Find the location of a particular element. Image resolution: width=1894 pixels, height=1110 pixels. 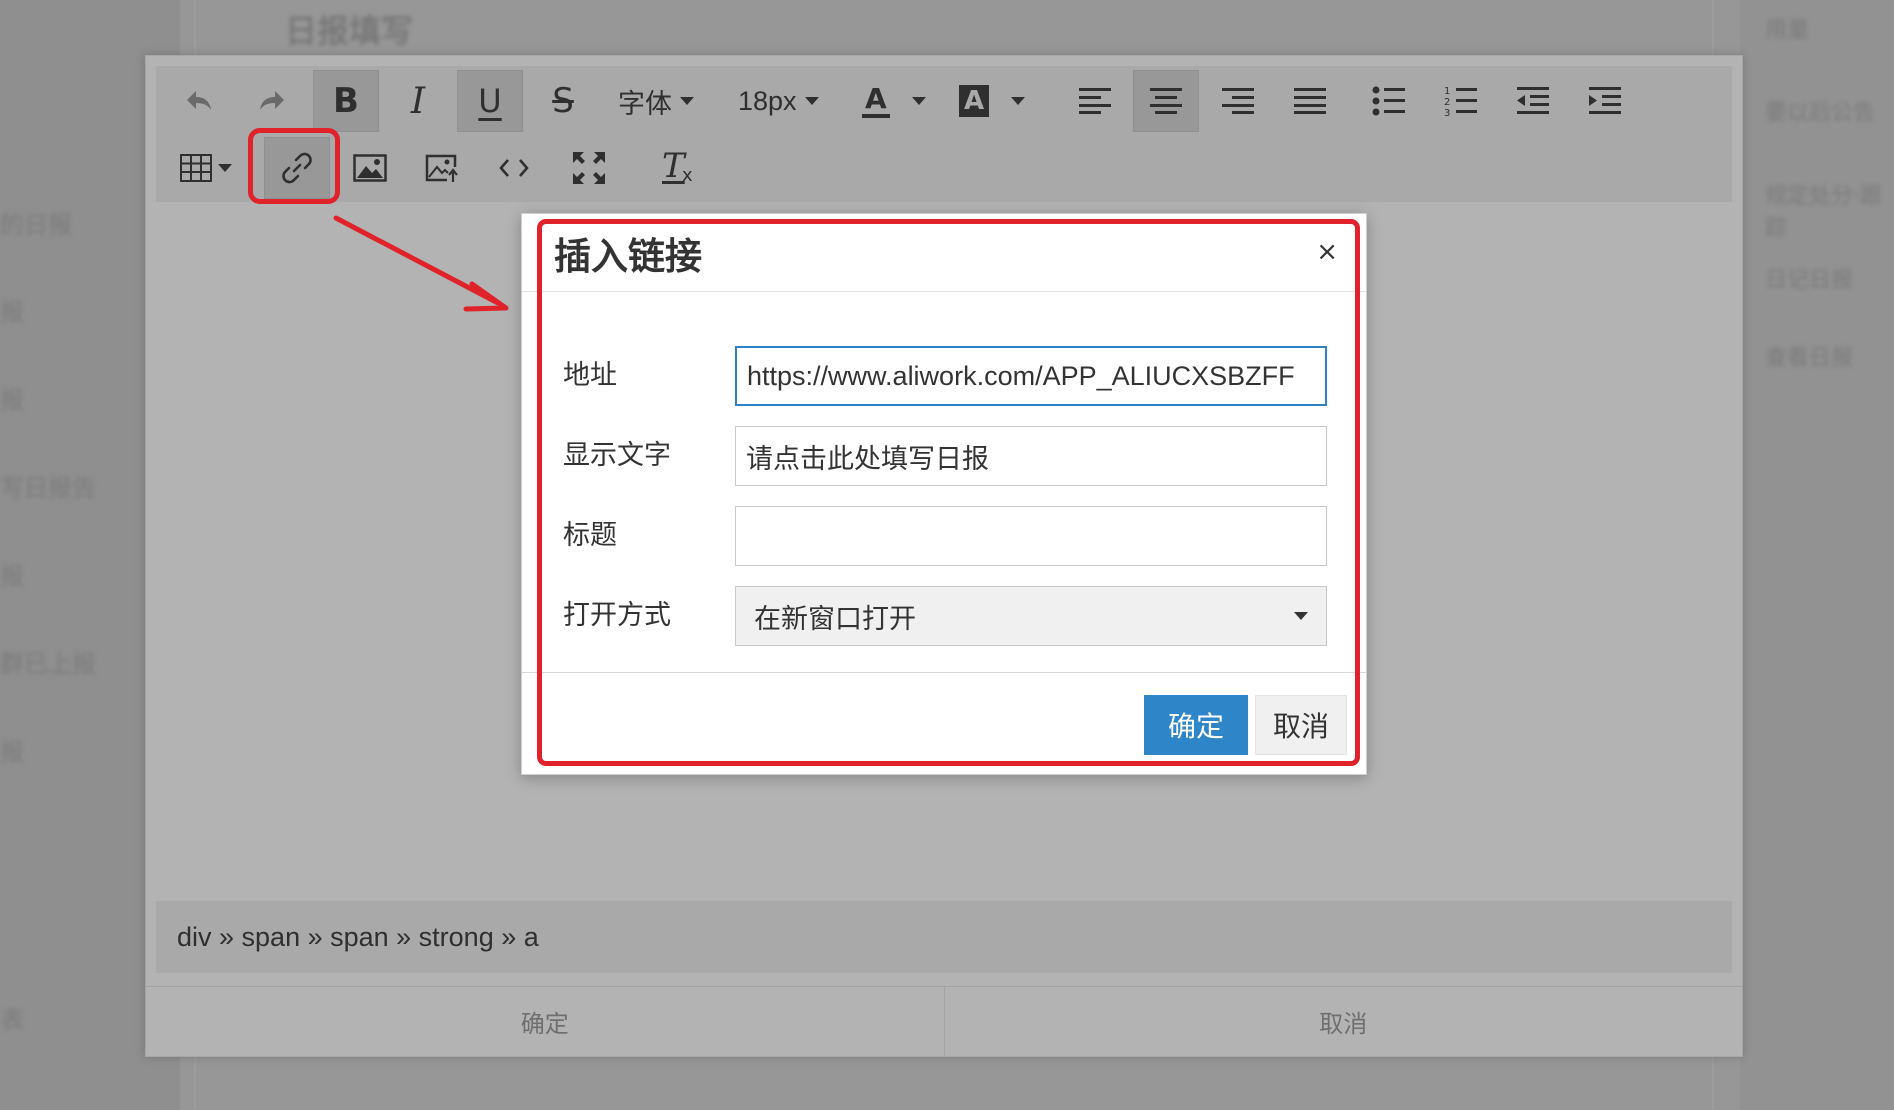

underline-icon: U is located at coordinates (490, 101).